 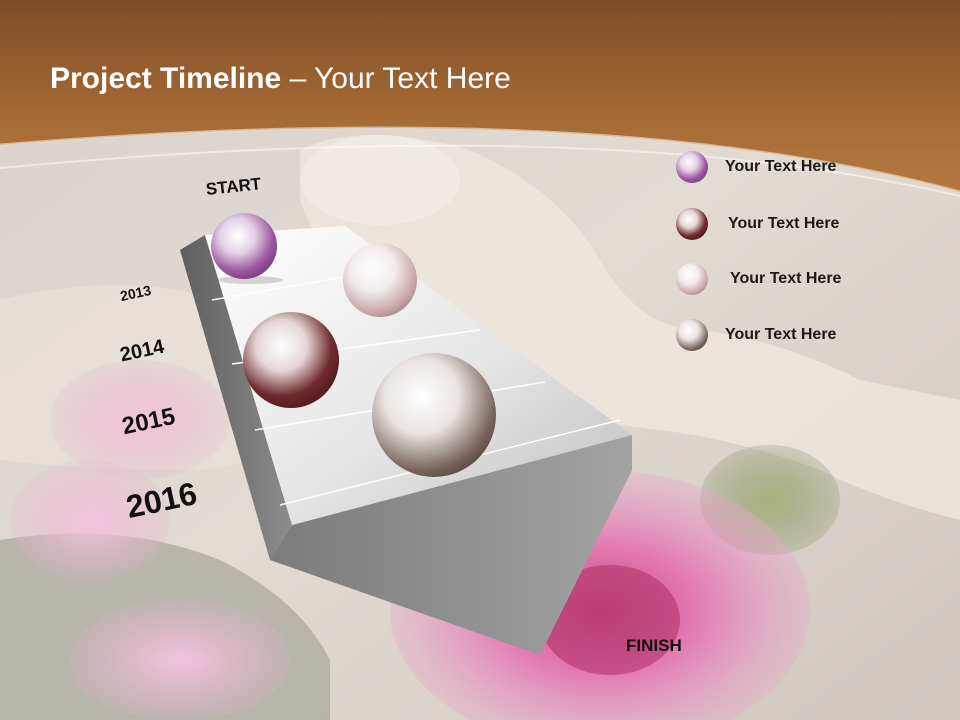 What do you see at coordinates (692, 224) in the screenshot?
I see `legend-ball-maroon-icon` at bounding box center [692, 224].